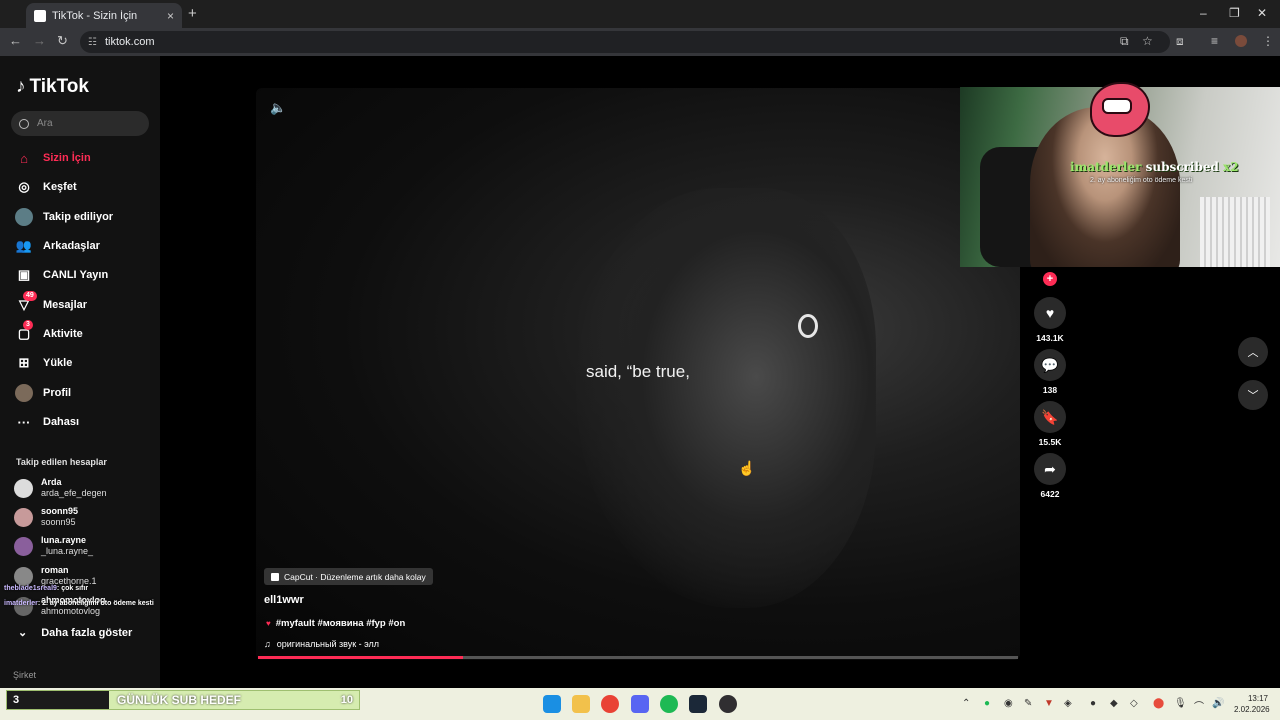 The width and height of the screenshot is (1280, 720). What do you see at coordinates (1253, 352) in the screenshot?
I see `previous-video-button: ︿` at bounding box center [1253, 352].